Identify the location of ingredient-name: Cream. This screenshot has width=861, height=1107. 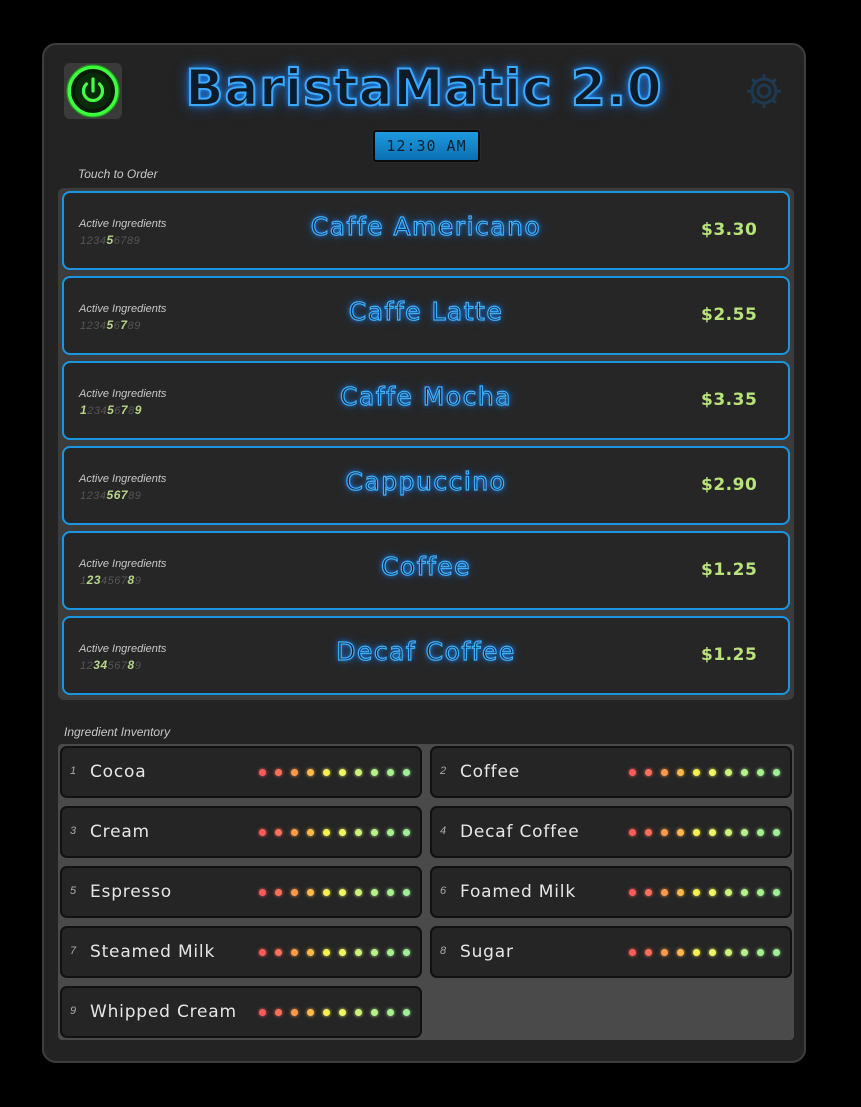
(120, 832).